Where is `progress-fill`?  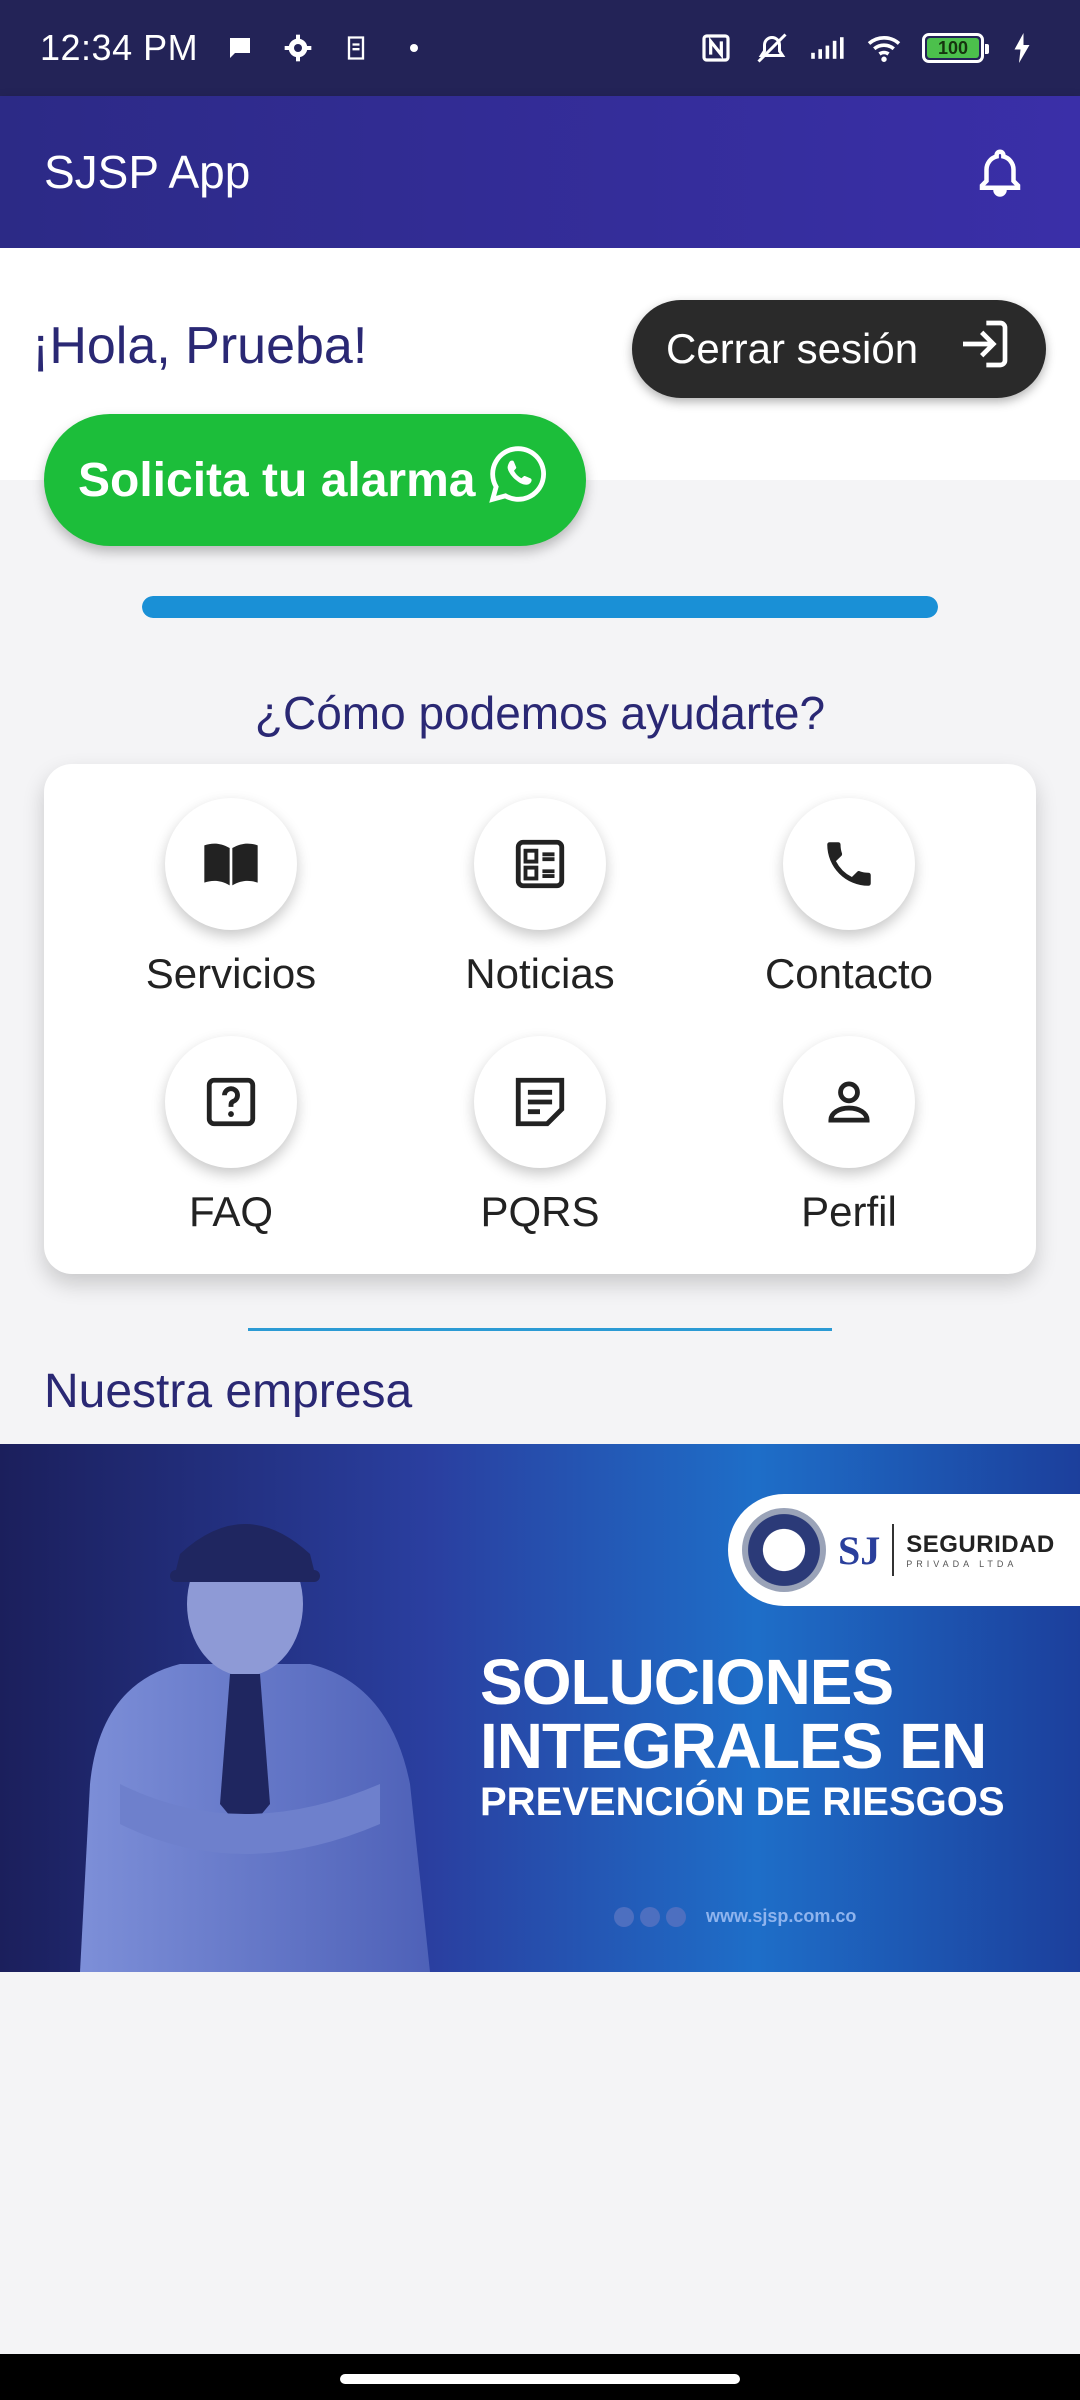
progress-fill is located at coordinates (540, 607).